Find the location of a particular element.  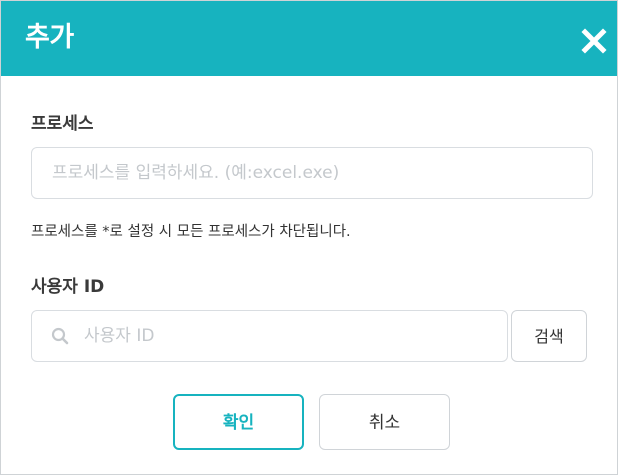

close-icon is located at coordinates (594, 40).